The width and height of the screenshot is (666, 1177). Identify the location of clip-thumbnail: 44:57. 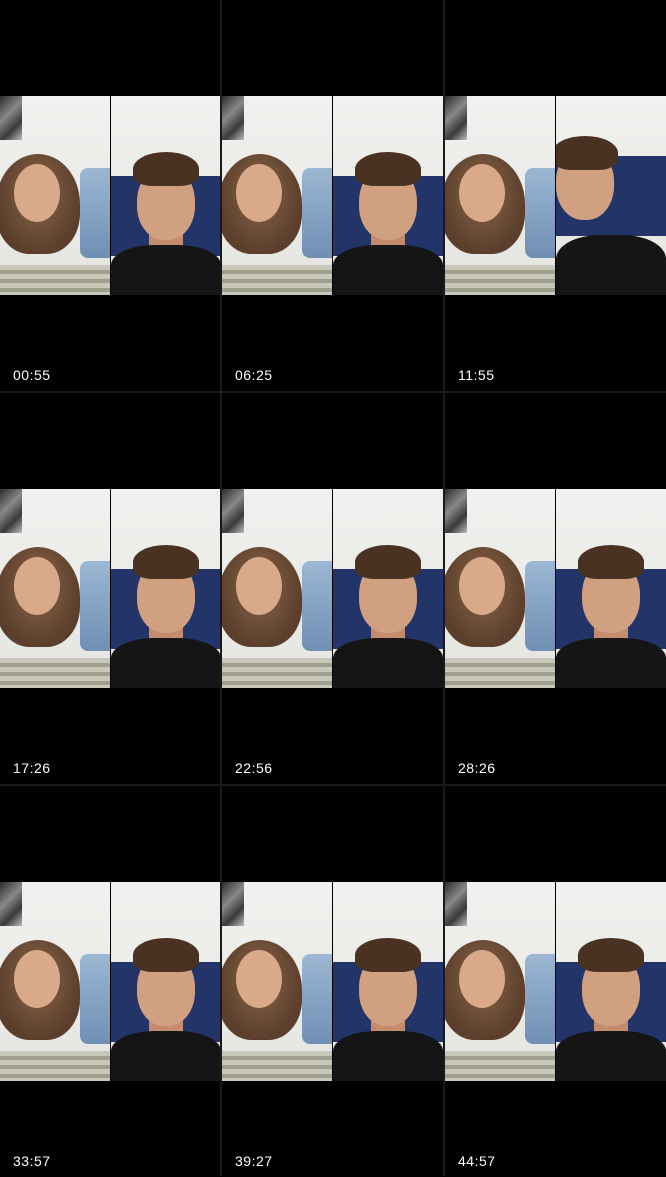
(555, 981).